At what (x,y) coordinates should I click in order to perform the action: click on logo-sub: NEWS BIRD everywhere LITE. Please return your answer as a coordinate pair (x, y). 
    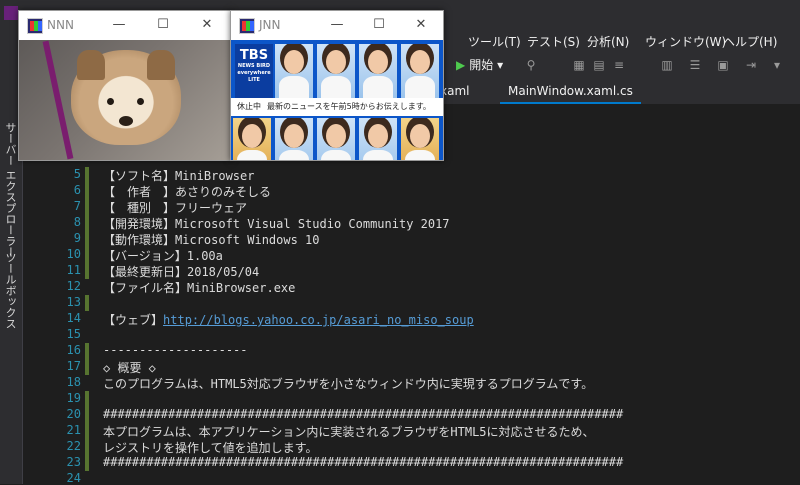
    Looking at the image, I should click on (254, 73).